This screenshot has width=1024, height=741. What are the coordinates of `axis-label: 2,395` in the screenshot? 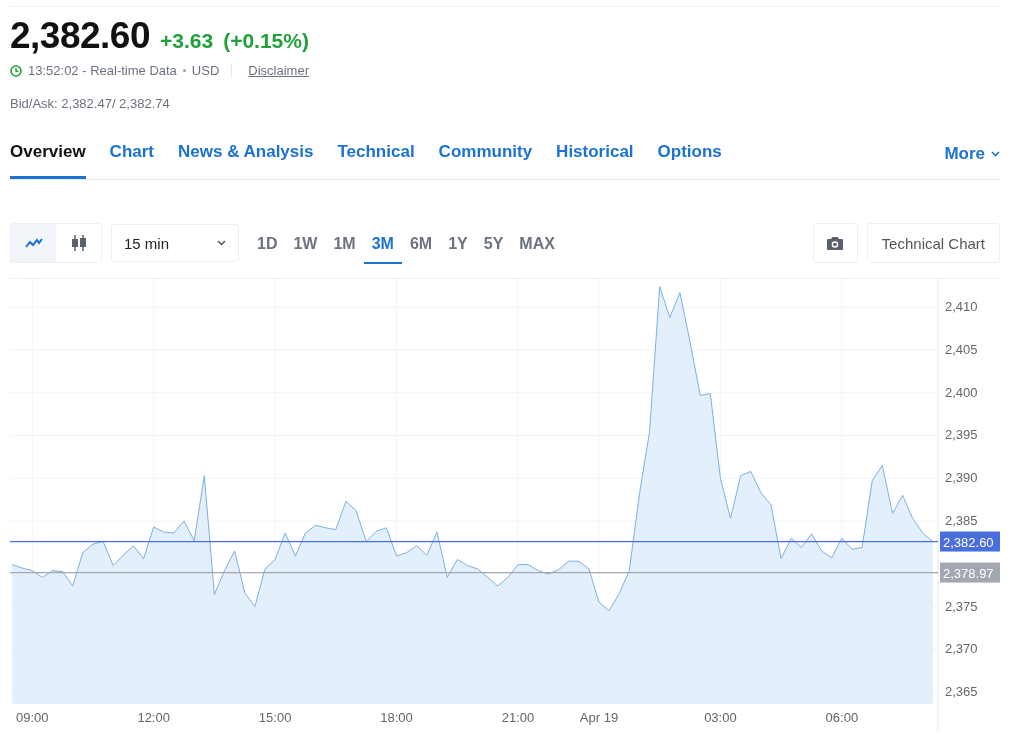 It's located at (961, 435).